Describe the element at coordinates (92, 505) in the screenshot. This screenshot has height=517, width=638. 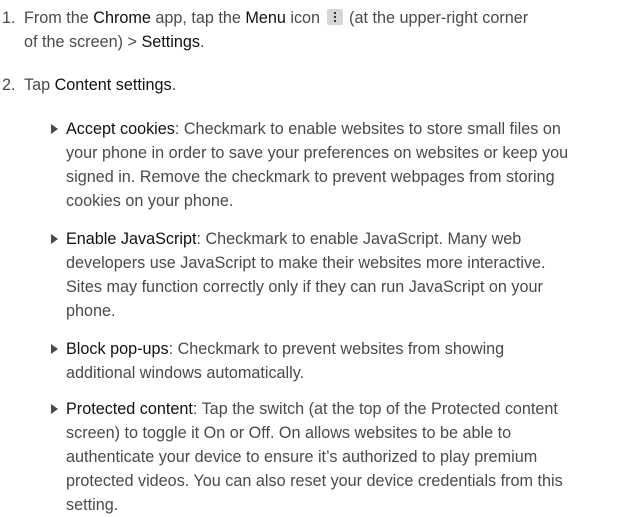
I see `bullet-line: setting.` at that location.